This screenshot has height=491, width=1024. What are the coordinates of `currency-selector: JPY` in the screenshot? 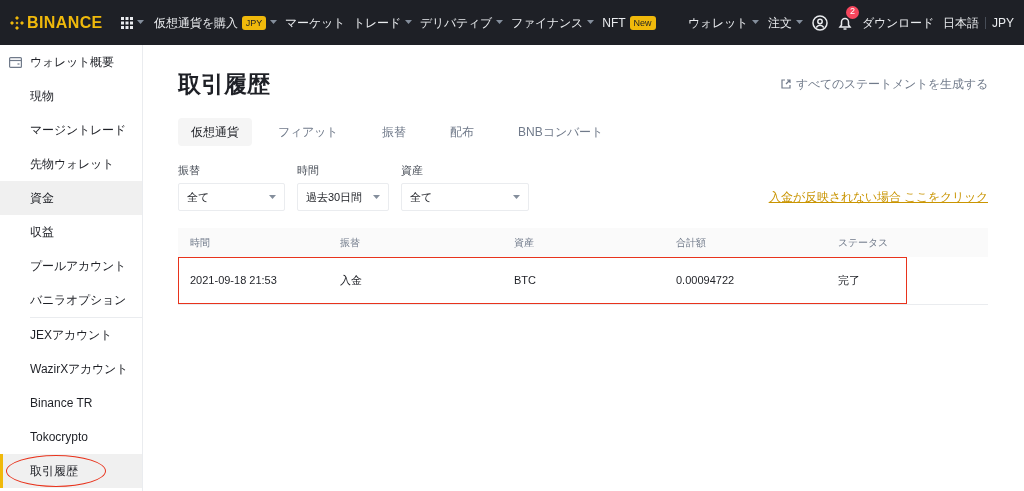 It's located at (1003, 22).